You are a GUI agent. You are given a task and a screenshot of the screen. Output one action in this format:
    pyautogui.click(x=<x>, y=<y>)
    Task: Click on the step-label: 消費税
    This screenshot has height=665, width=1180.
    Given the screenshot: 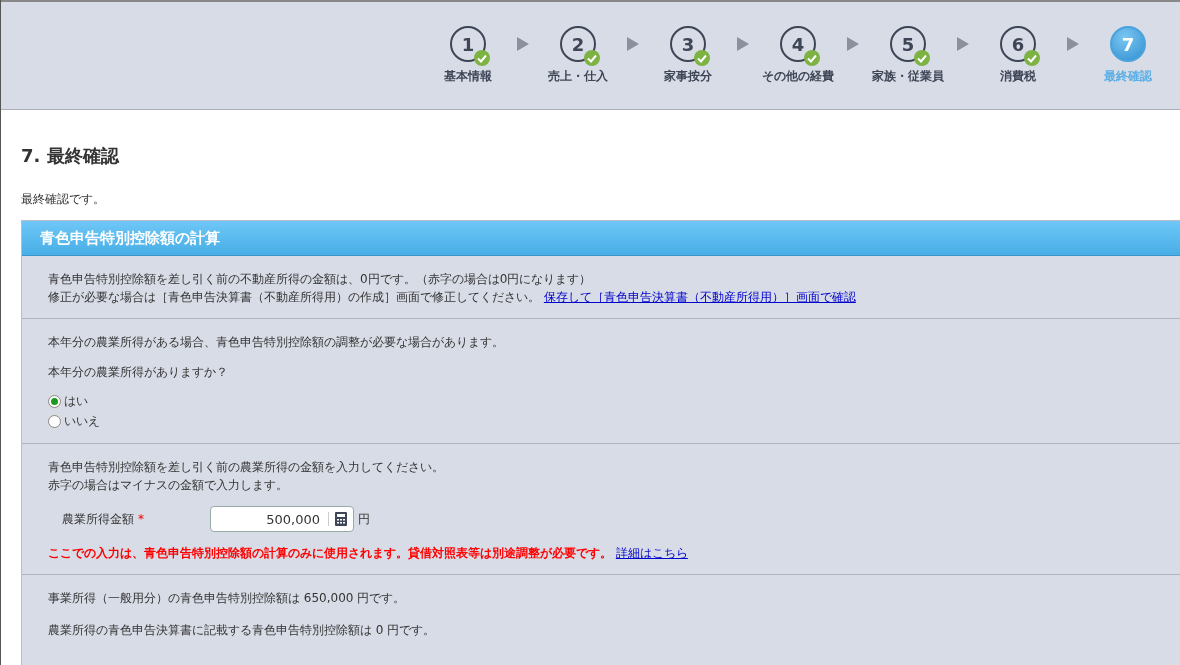 What is the action you would take?
    pyautogui.click(x=1018, y=76)
    